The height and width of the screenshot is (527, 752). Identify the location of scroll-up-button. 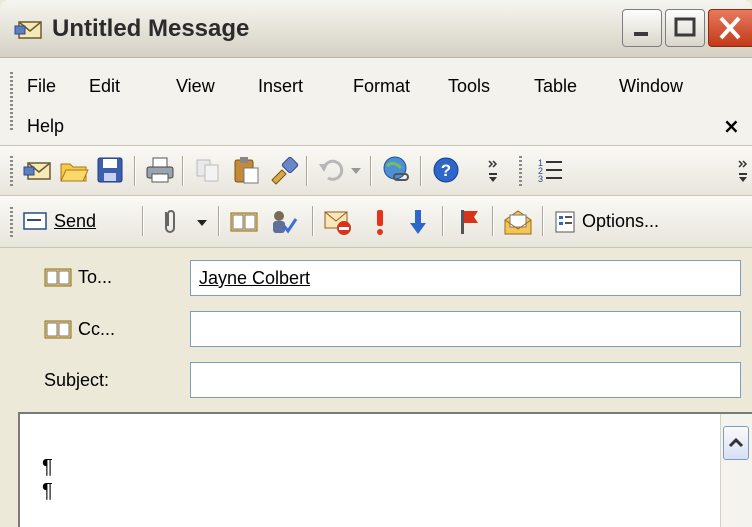
(736, 443).